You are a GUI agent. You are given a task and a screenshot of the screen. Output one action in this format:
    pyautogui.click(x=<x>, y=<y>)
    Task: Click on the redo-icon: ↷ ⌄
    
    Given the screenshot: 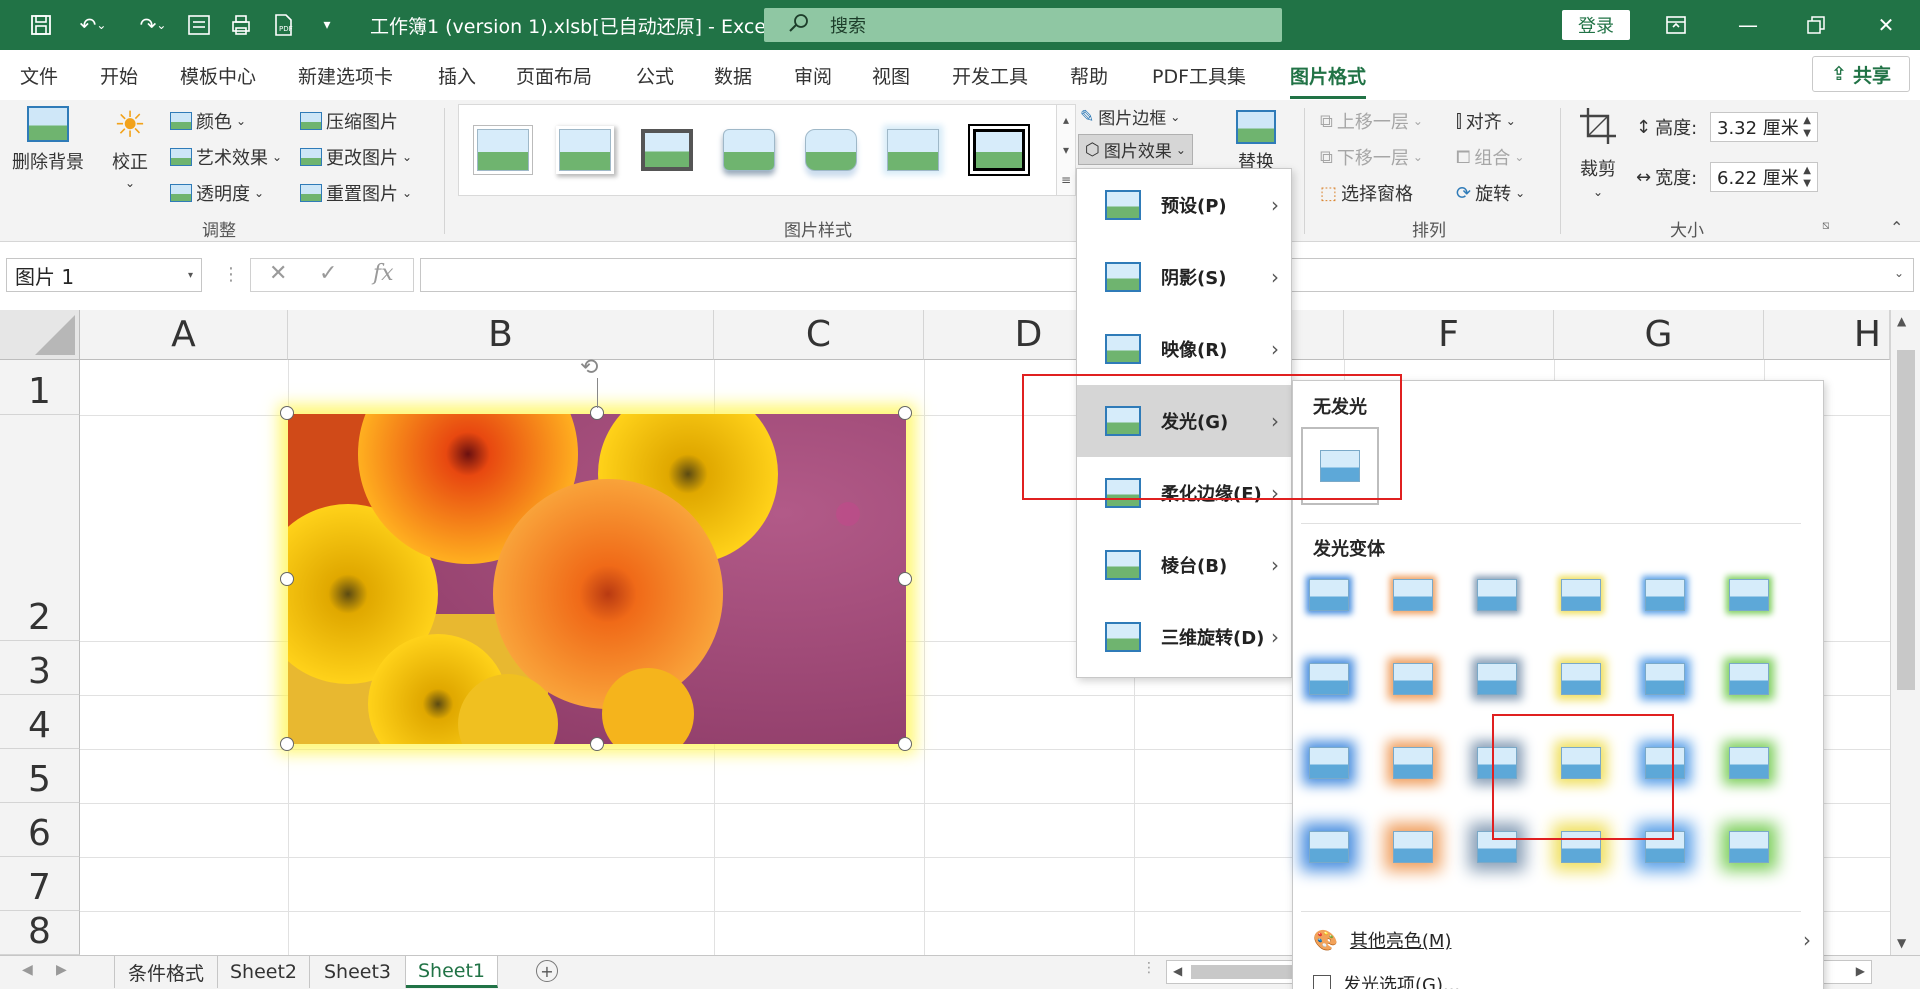 What is the action you would take?
    pyautogui.click(x=153, y=25)
    